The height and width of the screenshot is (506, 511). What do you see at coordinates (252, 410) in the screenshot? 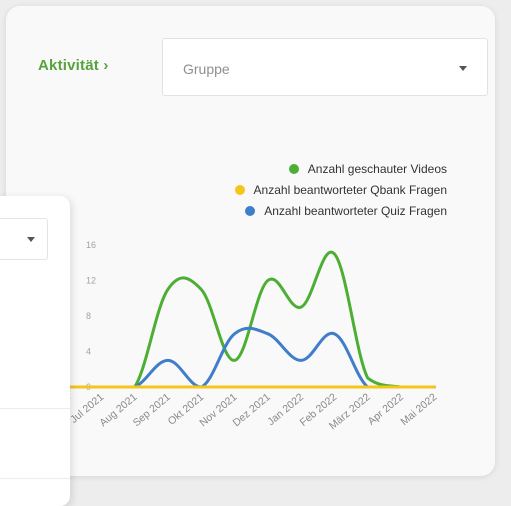
I see `x-tick-label: Dez 2021` at bounding box center [252, 410].